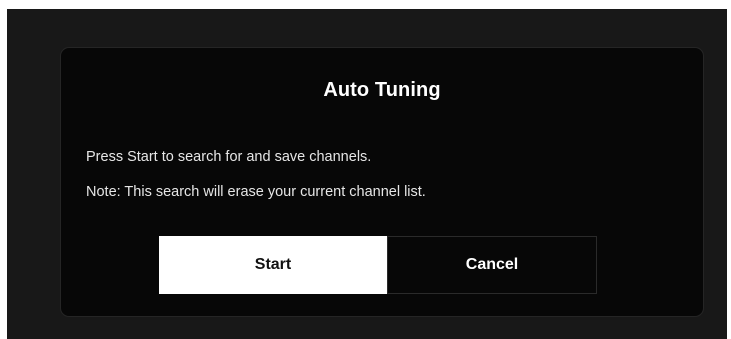 Image resolution: width=731 pixels, height=339 pixels. Describe the element at coordinates (382, 90) in the screenshot. I see `dialog-title: Auto Tuning` at that location.